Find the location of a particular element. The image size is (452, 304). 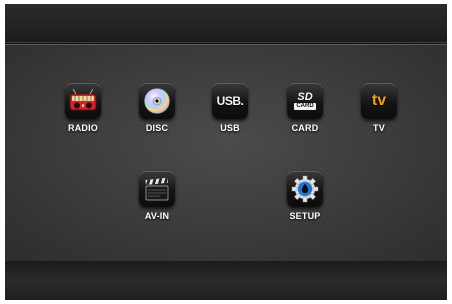

card-app-button: SD CARD CARD is located at coordinates (305, 114).